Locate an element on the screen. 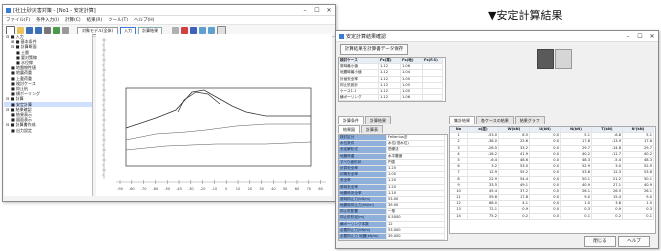 The height and width of the screenshot is (251, 661). swatch-light is located at coordinates (563, 59).